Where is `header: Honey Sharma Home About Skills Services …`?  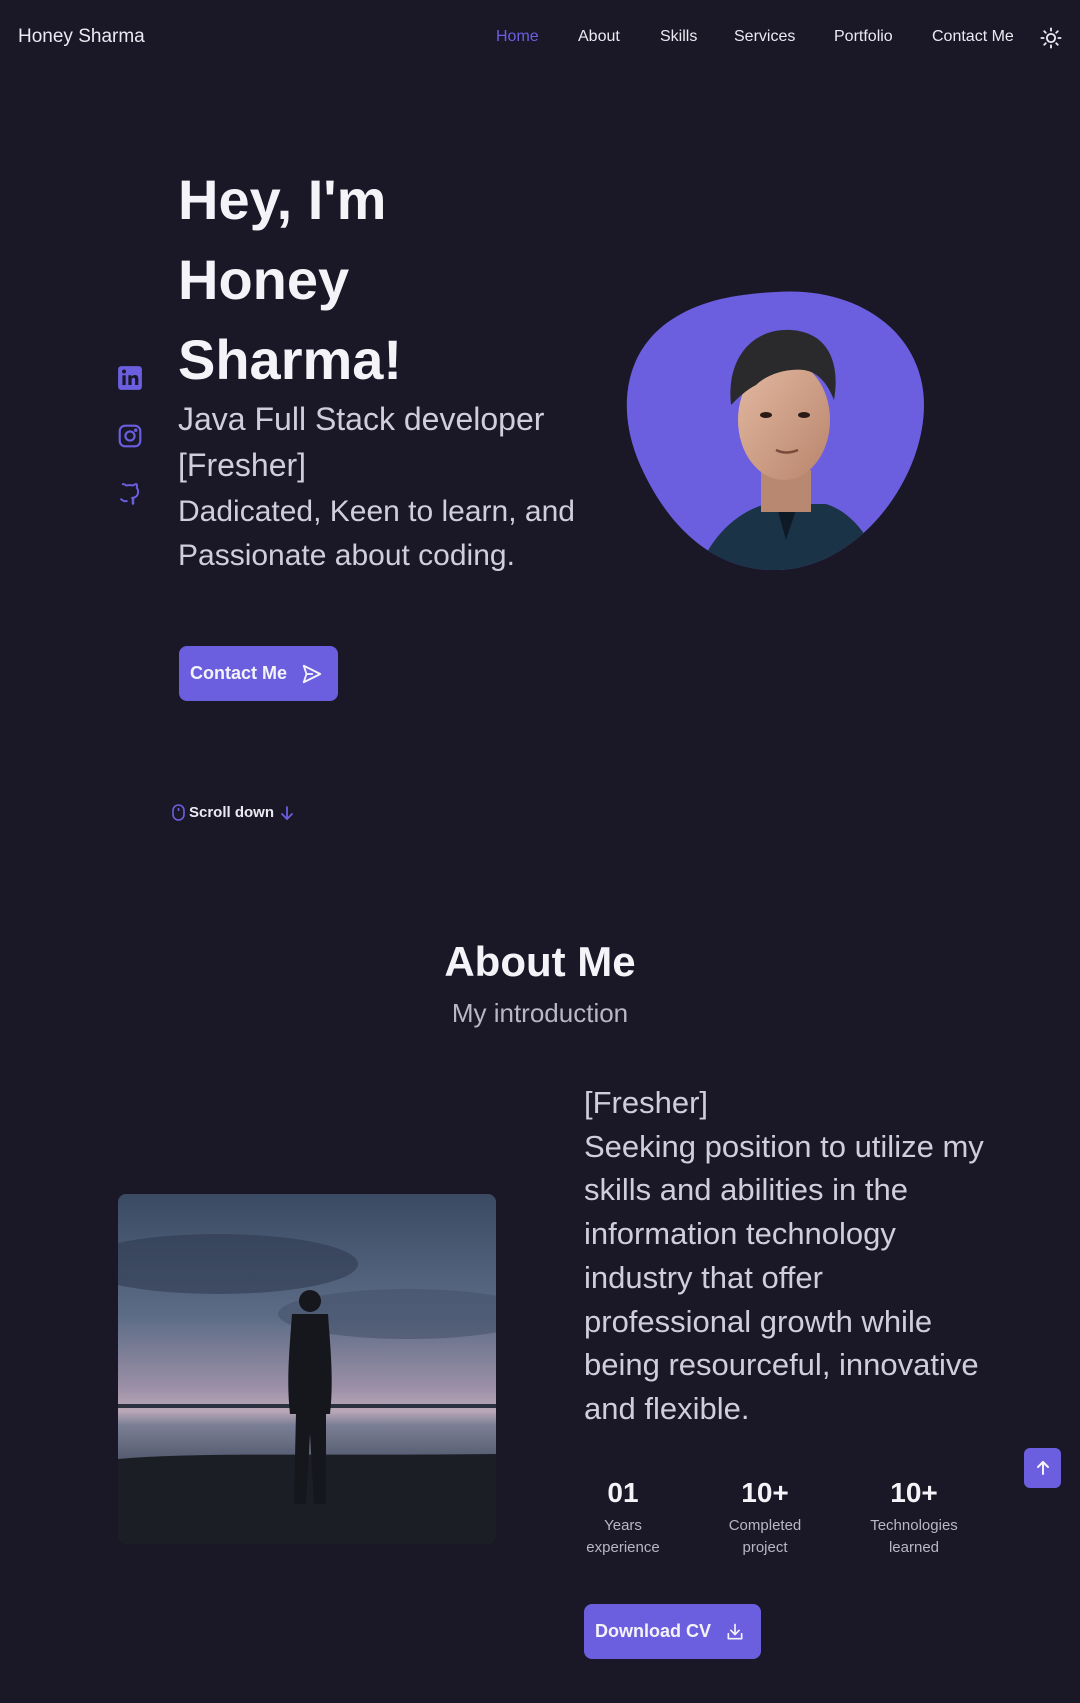
header: Honey Sharma Home About Skills Services … is located at coordinates (540, 39).